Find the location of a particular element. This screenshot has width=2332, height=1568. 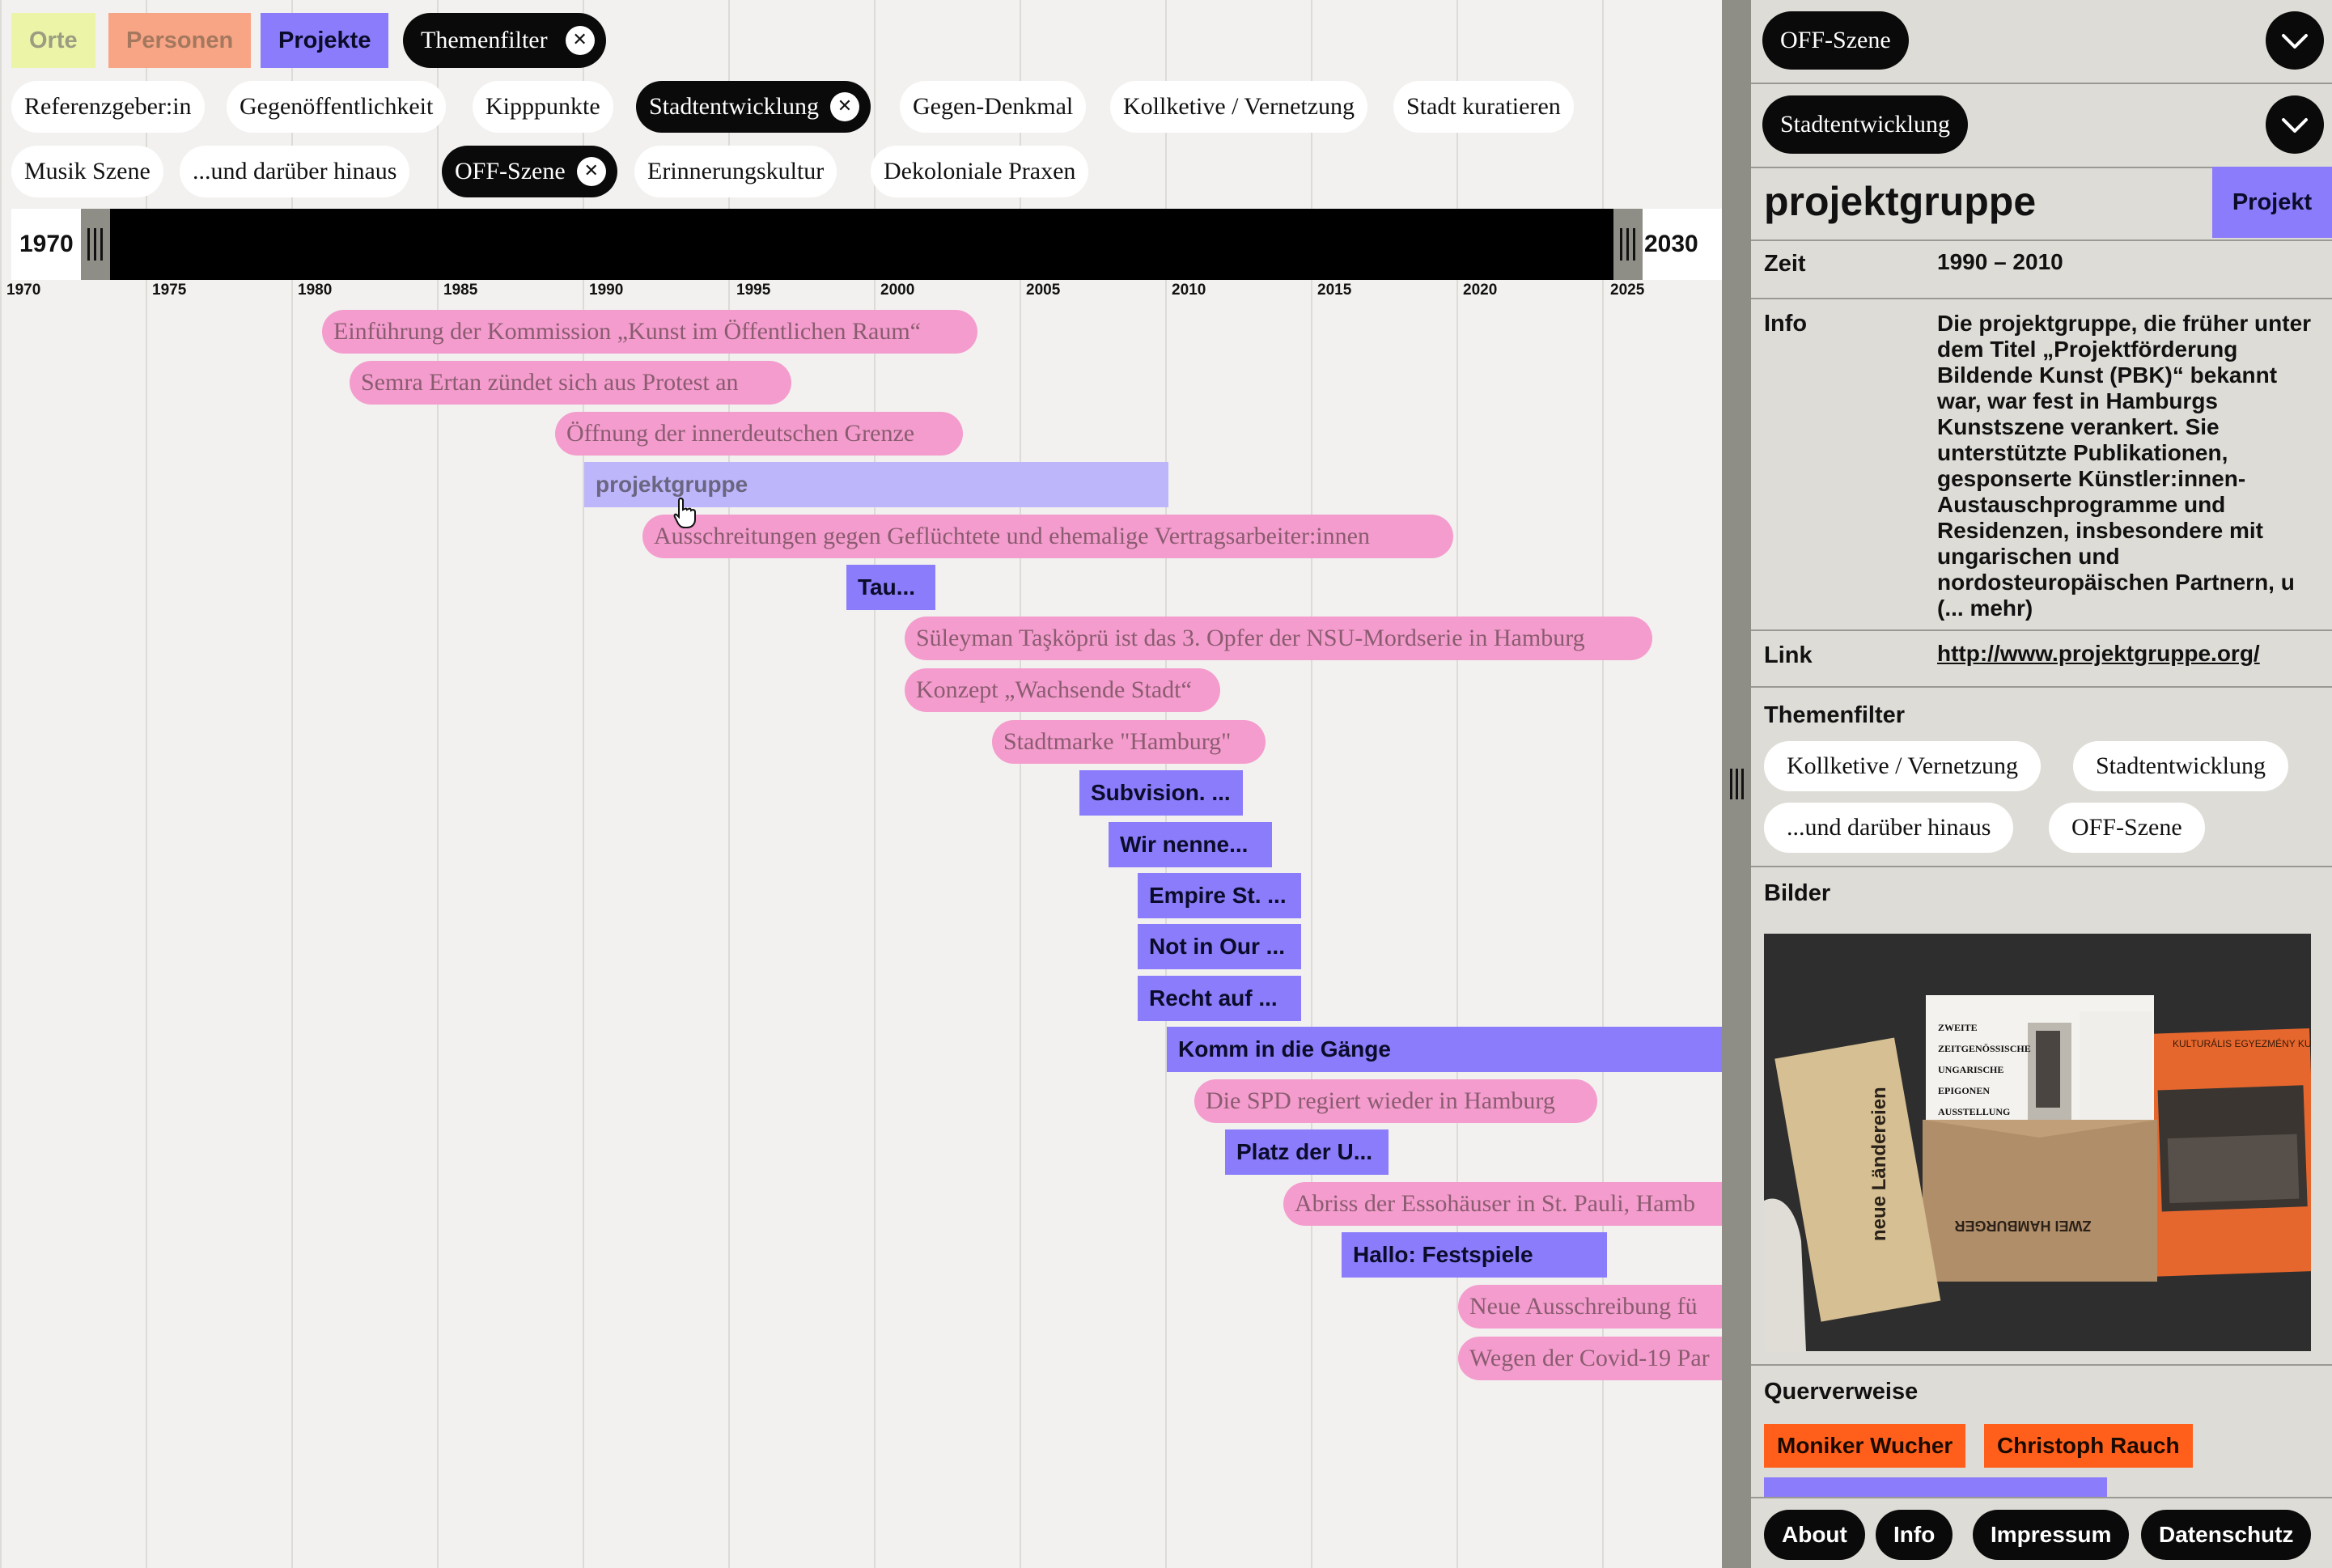

year-tick: 2020 is located at coordinates (1480, 291).